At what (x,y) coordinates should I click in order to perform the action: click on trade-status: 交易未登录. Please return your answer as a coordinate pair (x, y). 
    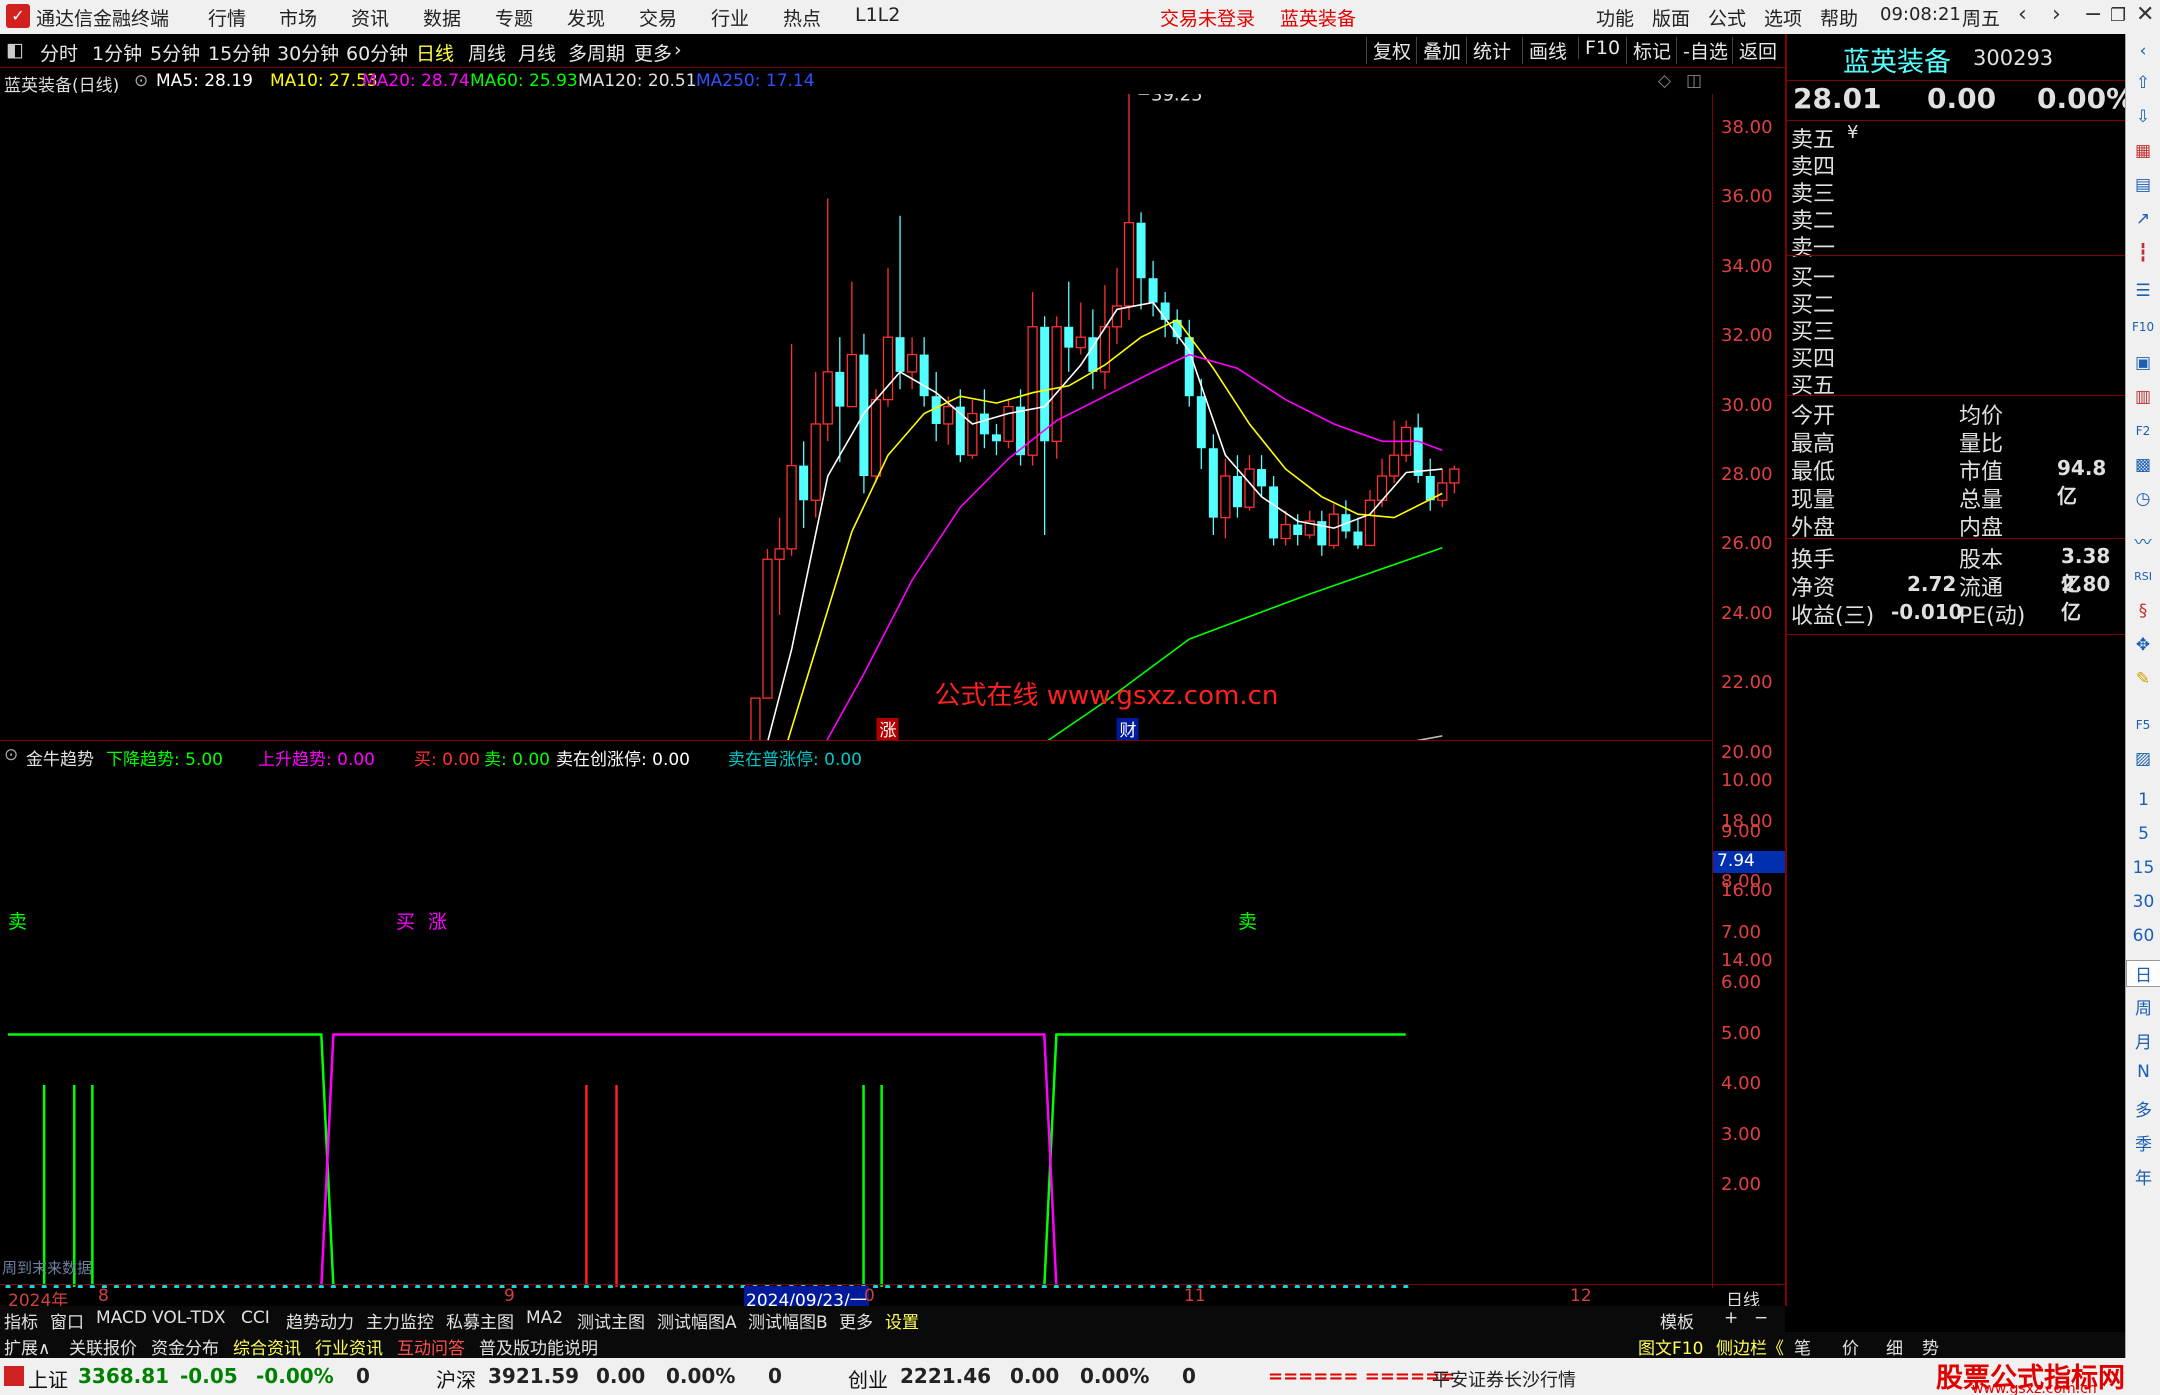
    Looking at the image, I should click on (1207, 17).